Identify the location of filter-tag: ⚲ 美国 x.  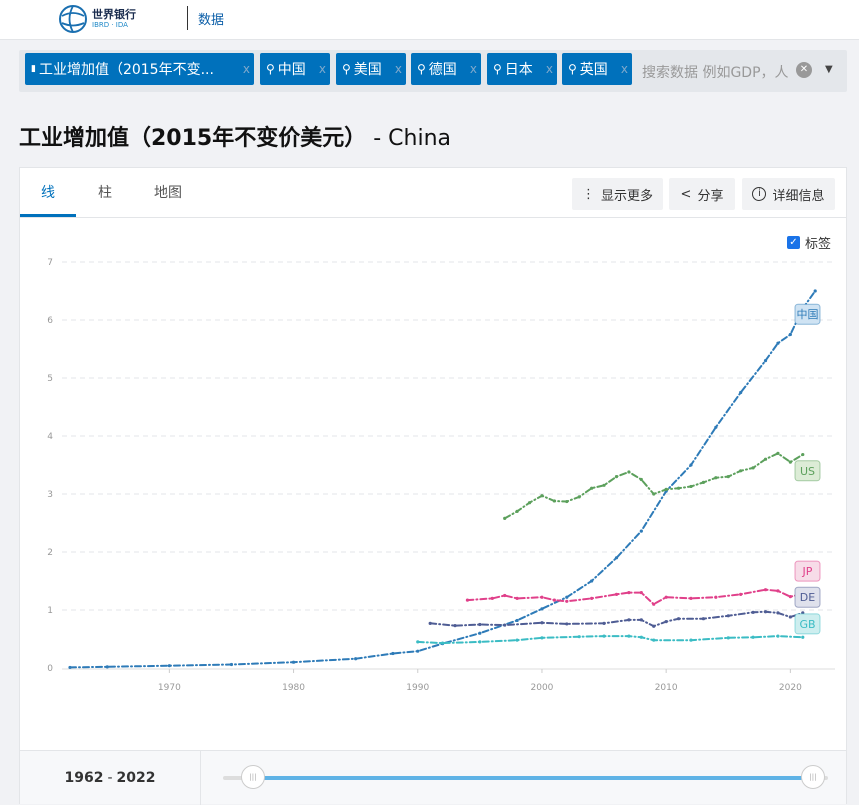
(371, 69).